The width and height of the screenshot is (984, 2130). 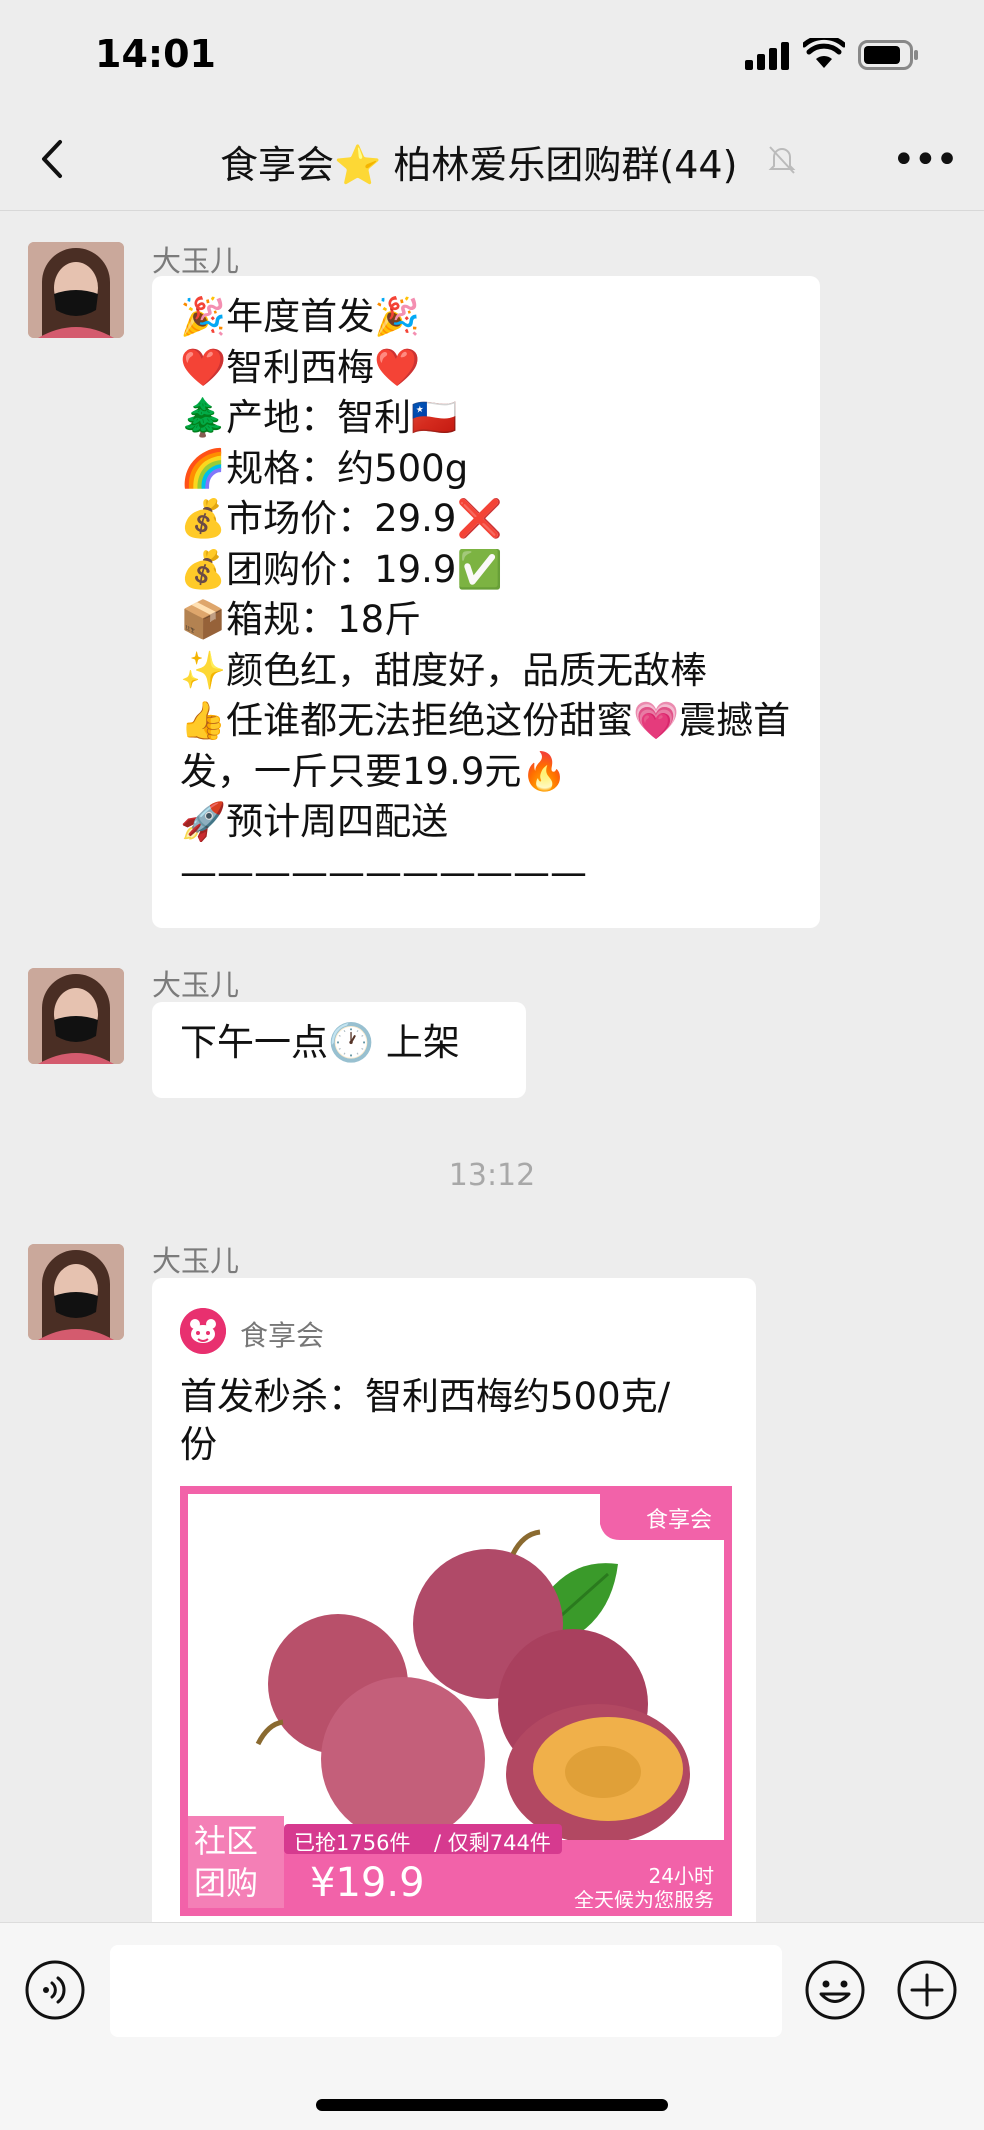 What do you see at coordinates (155, 54) in the screenshot?
I see `status-time: 14:01` at bounding box center [155, 54].